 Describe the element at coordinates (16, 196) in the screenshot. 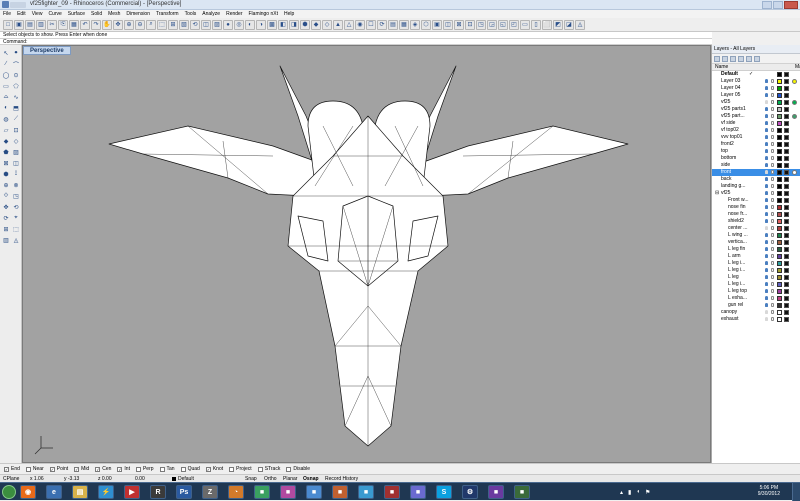

I see `tool-icon: ◳` at that location.